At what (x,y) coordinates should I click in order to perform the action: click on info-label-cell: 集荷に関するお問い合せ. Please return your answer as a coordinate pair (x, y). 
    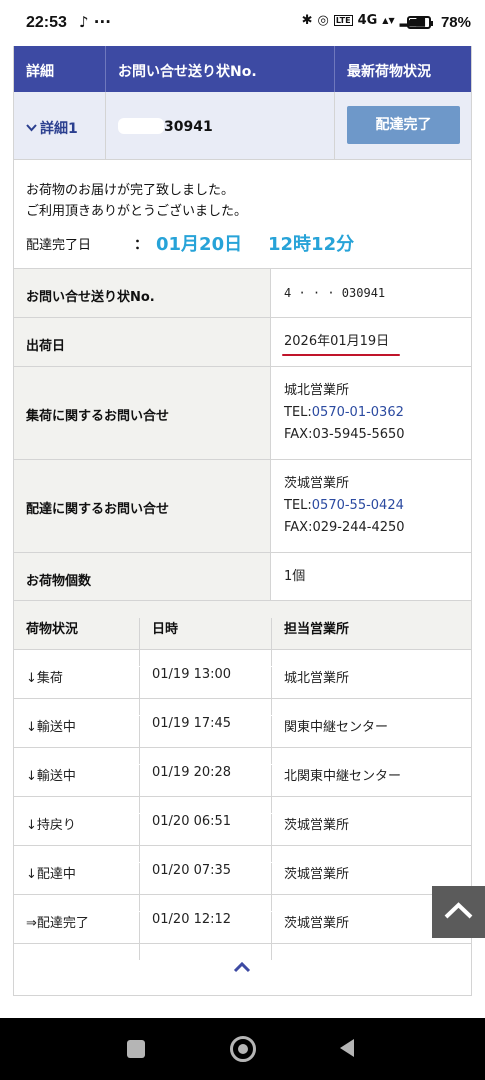
    Looking at the image, I should click on (142, 413).